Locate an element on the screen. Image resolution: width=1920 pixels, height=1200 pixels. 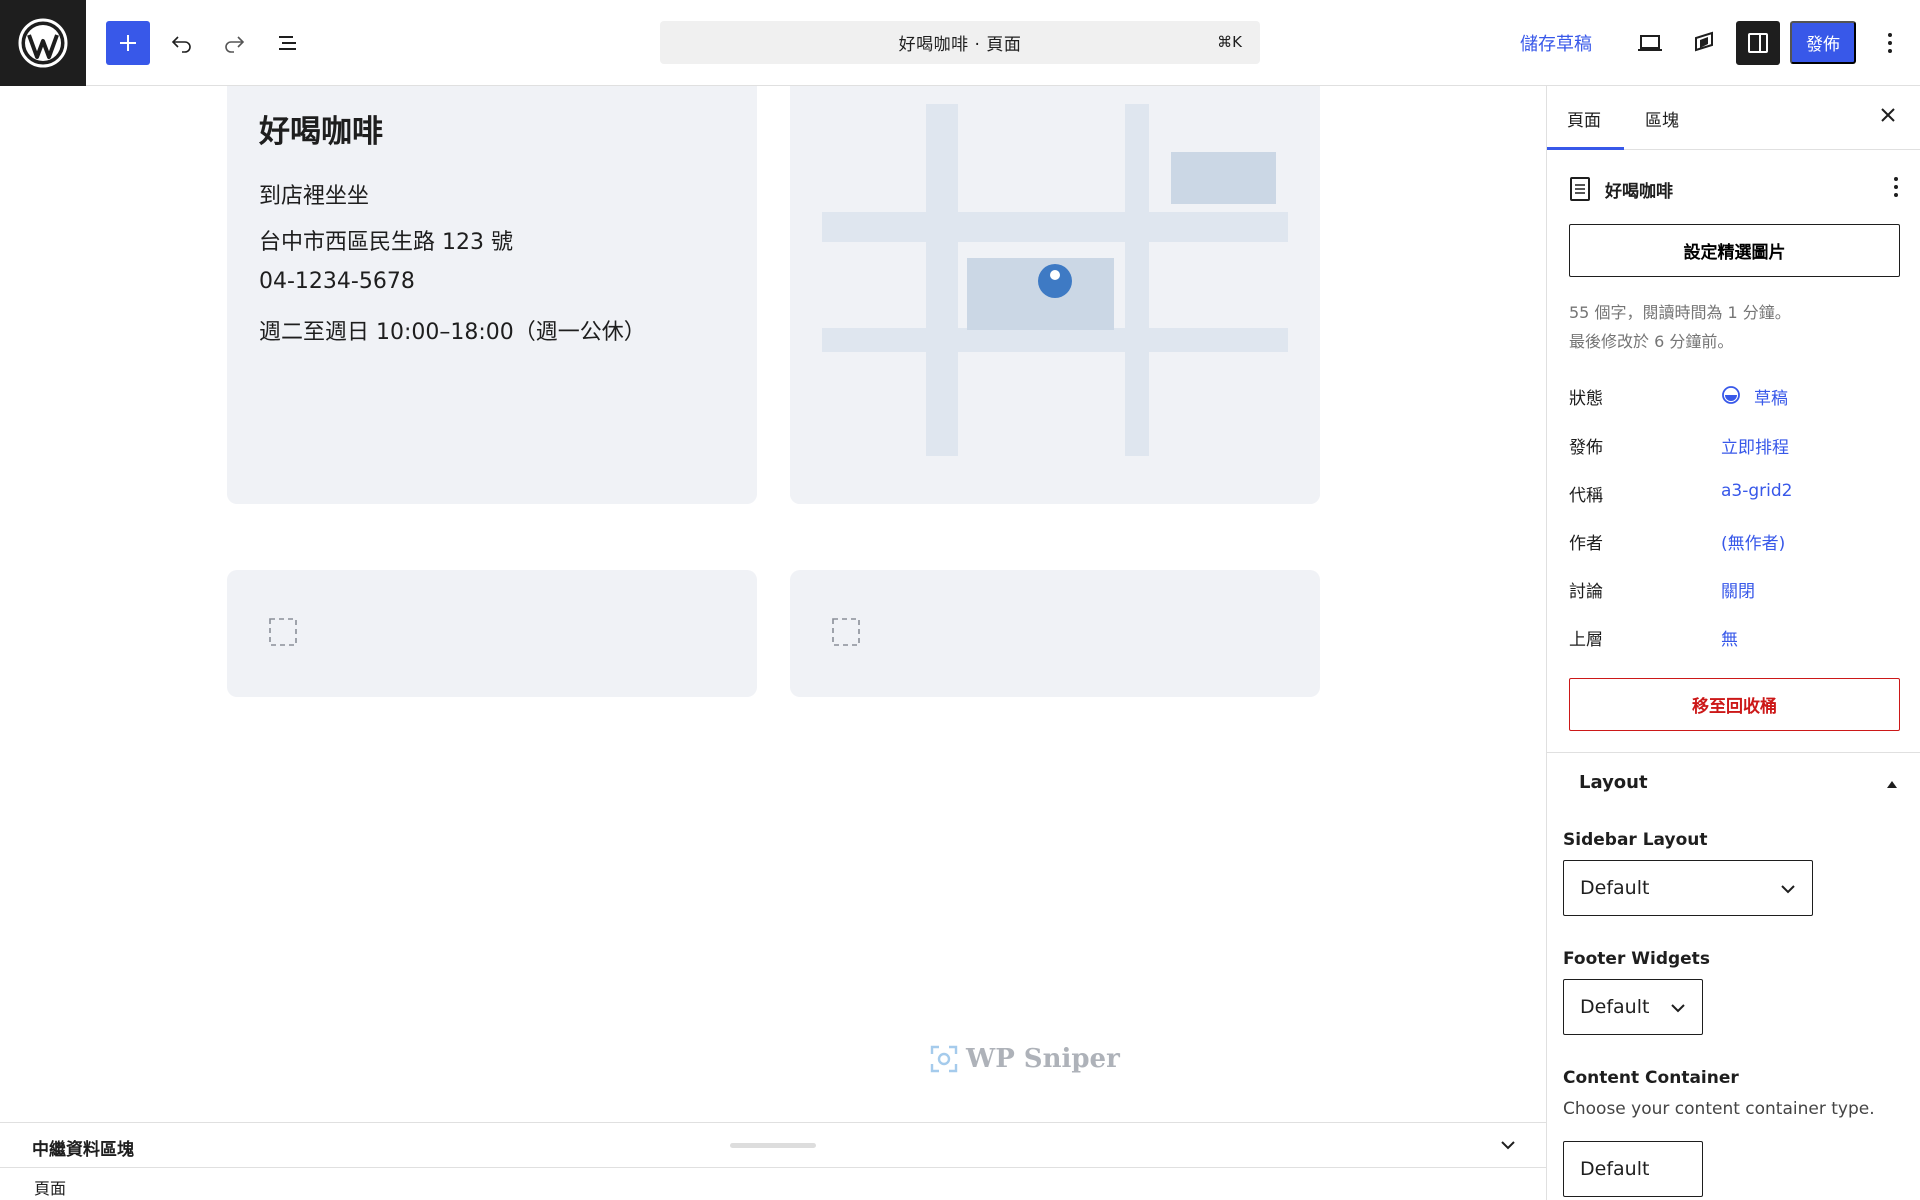
sidebar-layout-value: Default is located at coordinates (1615, 888).